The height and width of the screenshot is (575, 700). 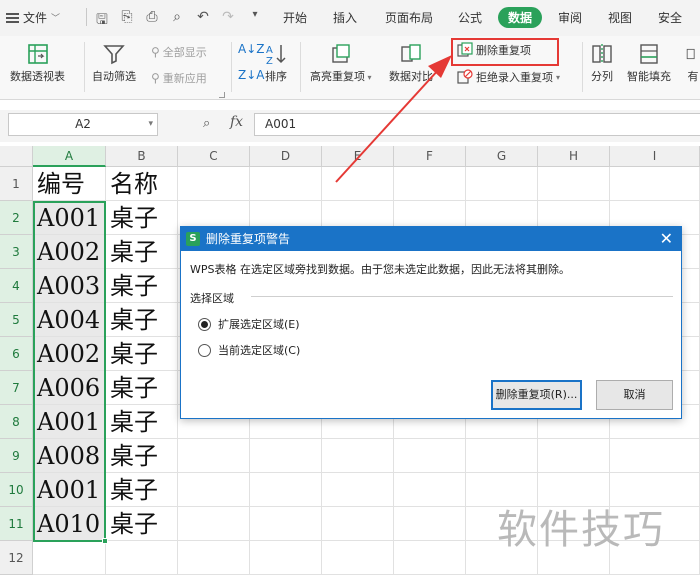 What do you see at coordinates (693, 63) in the screenshot?
I see `more-ribbon-button: 有` at bounding box center [693, 63].